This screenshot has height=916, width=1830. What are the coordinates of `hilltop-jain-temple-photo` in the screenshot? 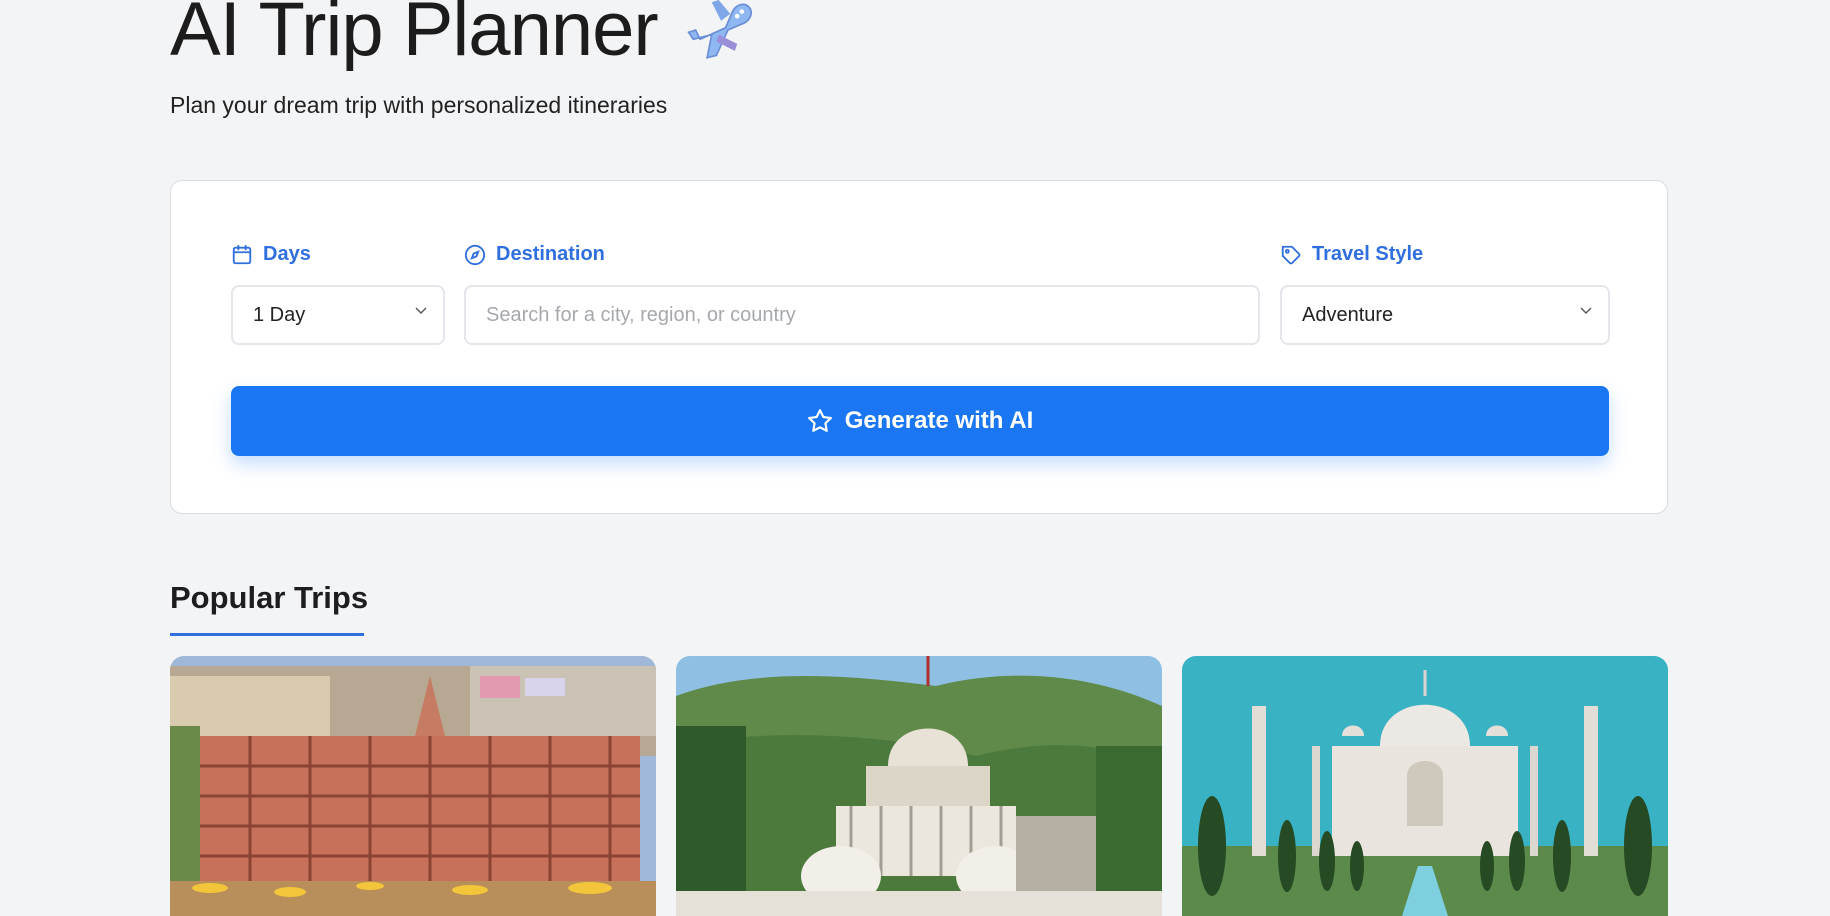 It's located at (919, 786).